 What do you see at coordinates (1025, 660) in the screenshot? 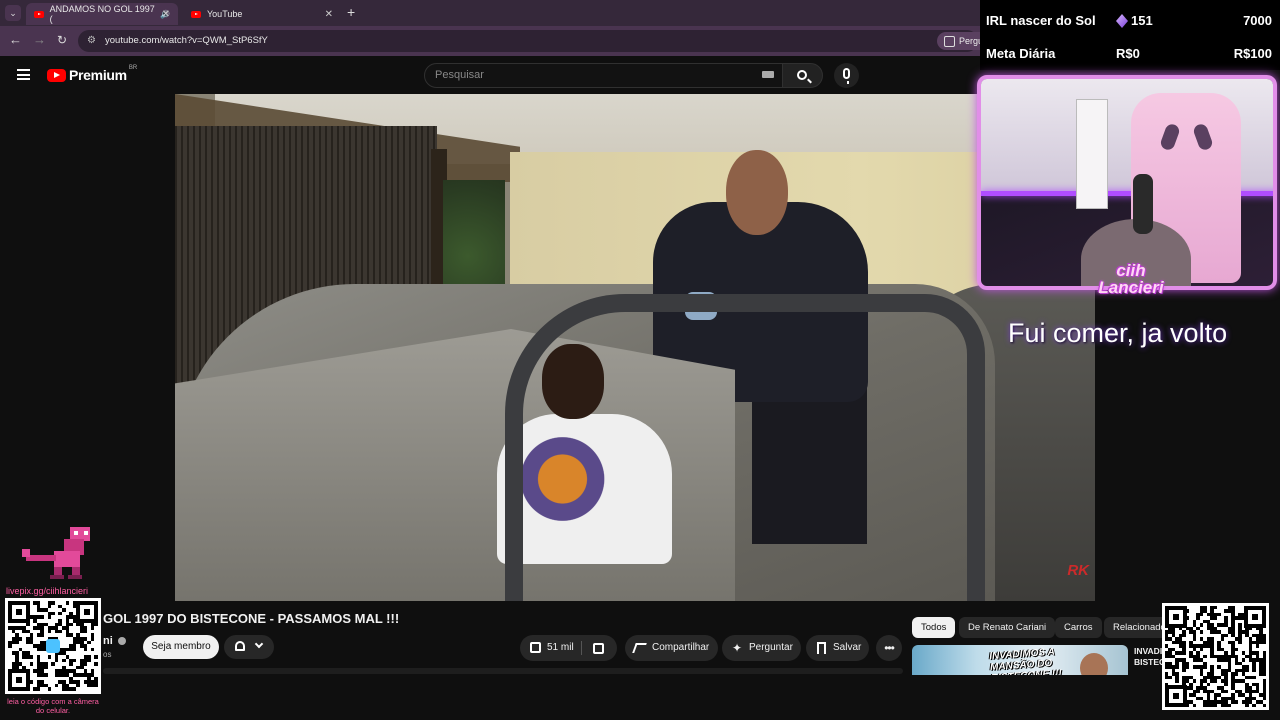
I see `thumbnail-caption: INVADIMOS A MANSÃO DO BISTECONE !!!` at bounding box center [1025, 660].